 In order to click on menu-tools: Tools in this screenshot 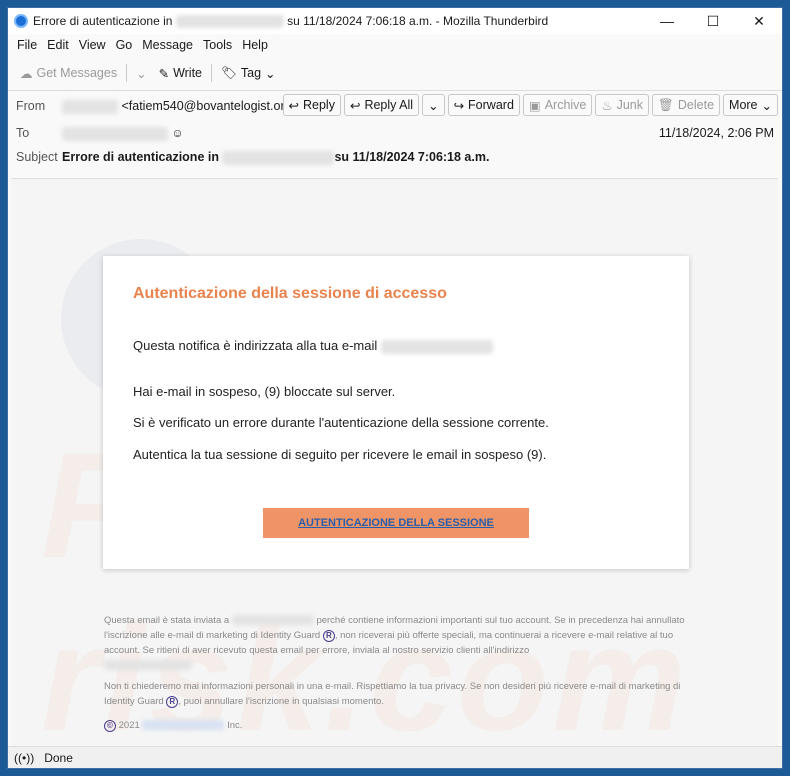, I will do `click(217, 45)`.